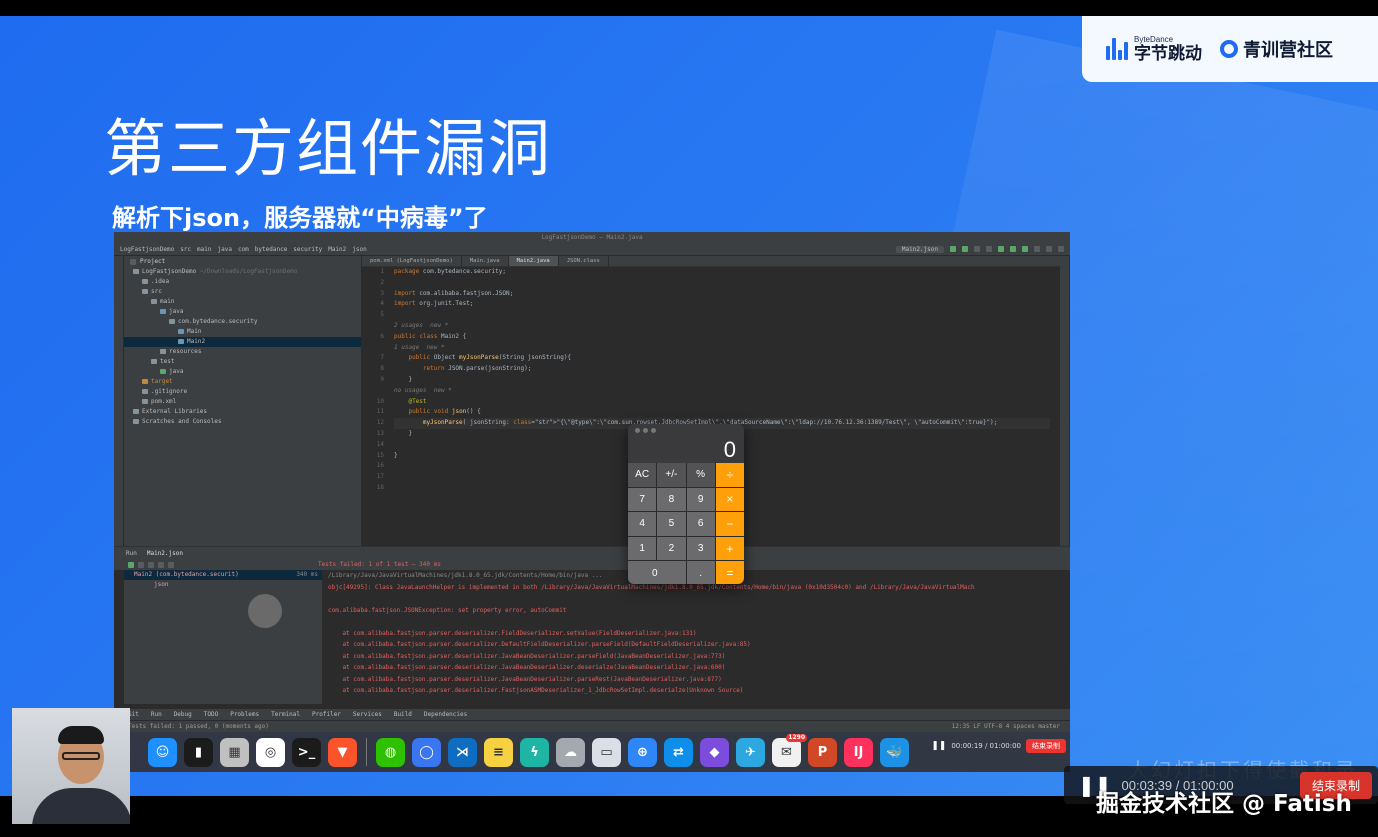  What do you see at coordinates (367, 714) in the screenshot?
I see `tool-window-tab: Services` at bounding box center [367, 714].